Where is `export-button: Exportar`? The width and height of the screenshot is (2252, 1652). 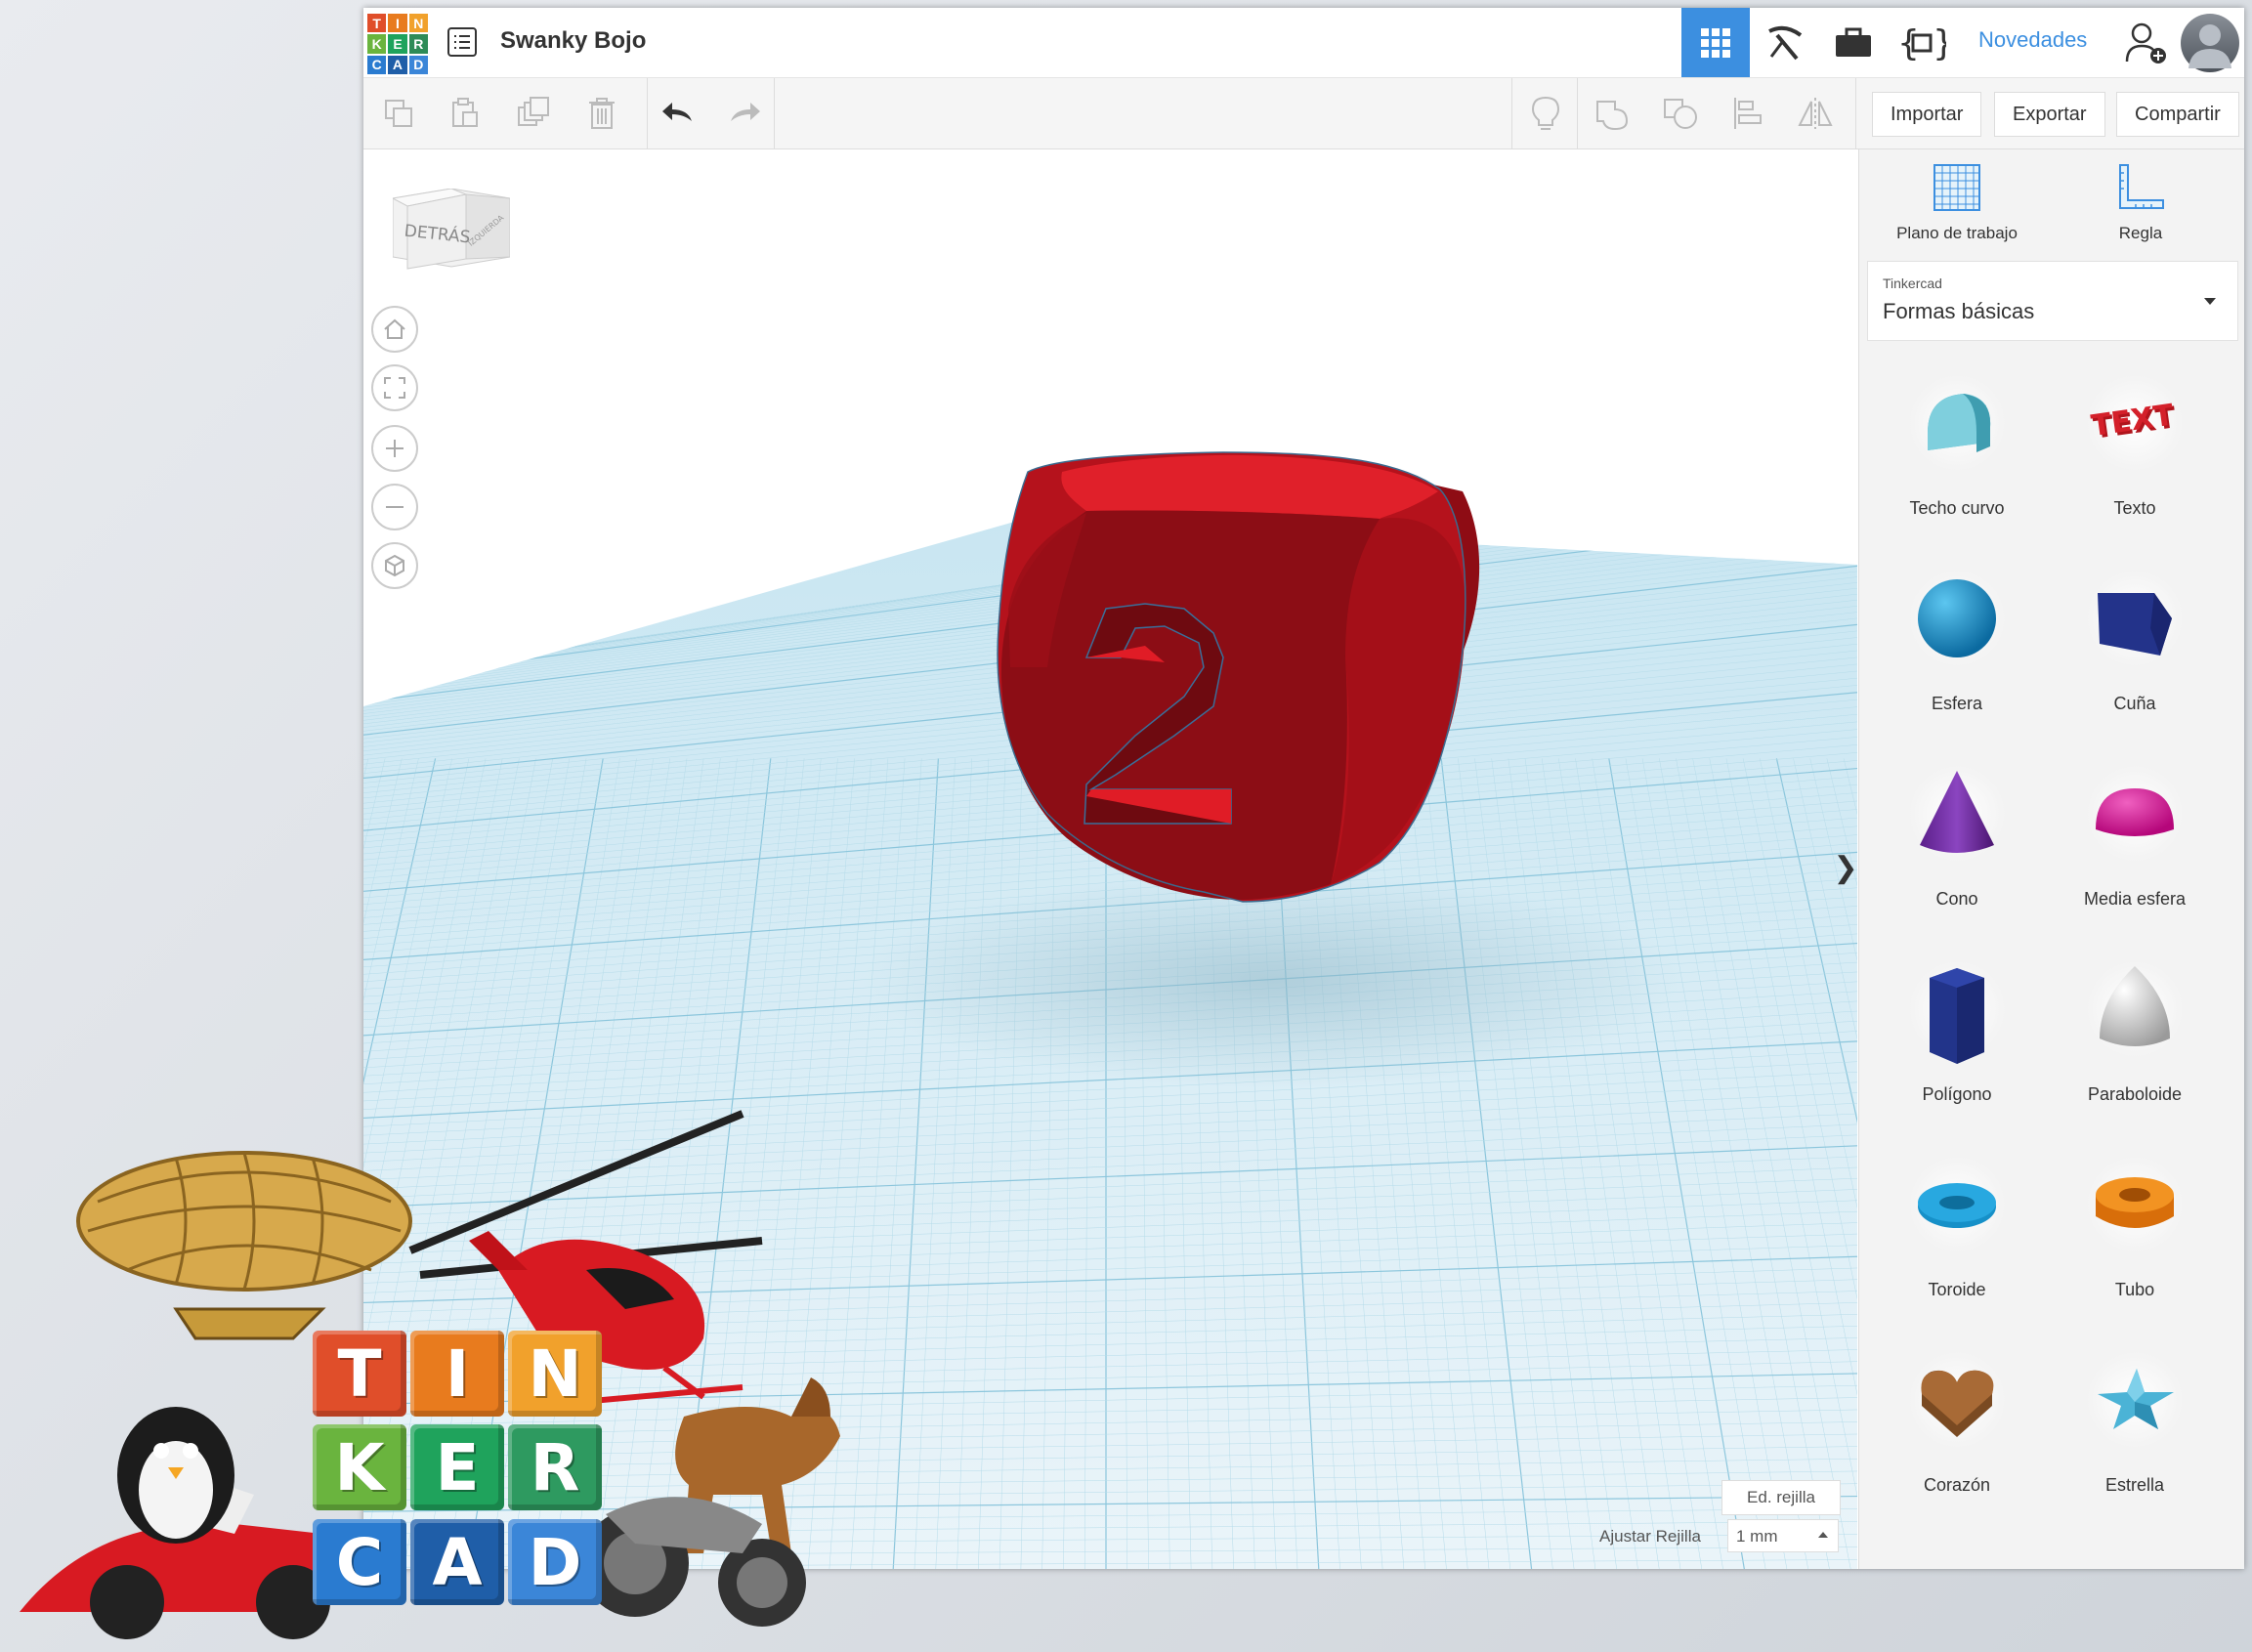 export-button: Exportar is located at coordinates (2049, 114).